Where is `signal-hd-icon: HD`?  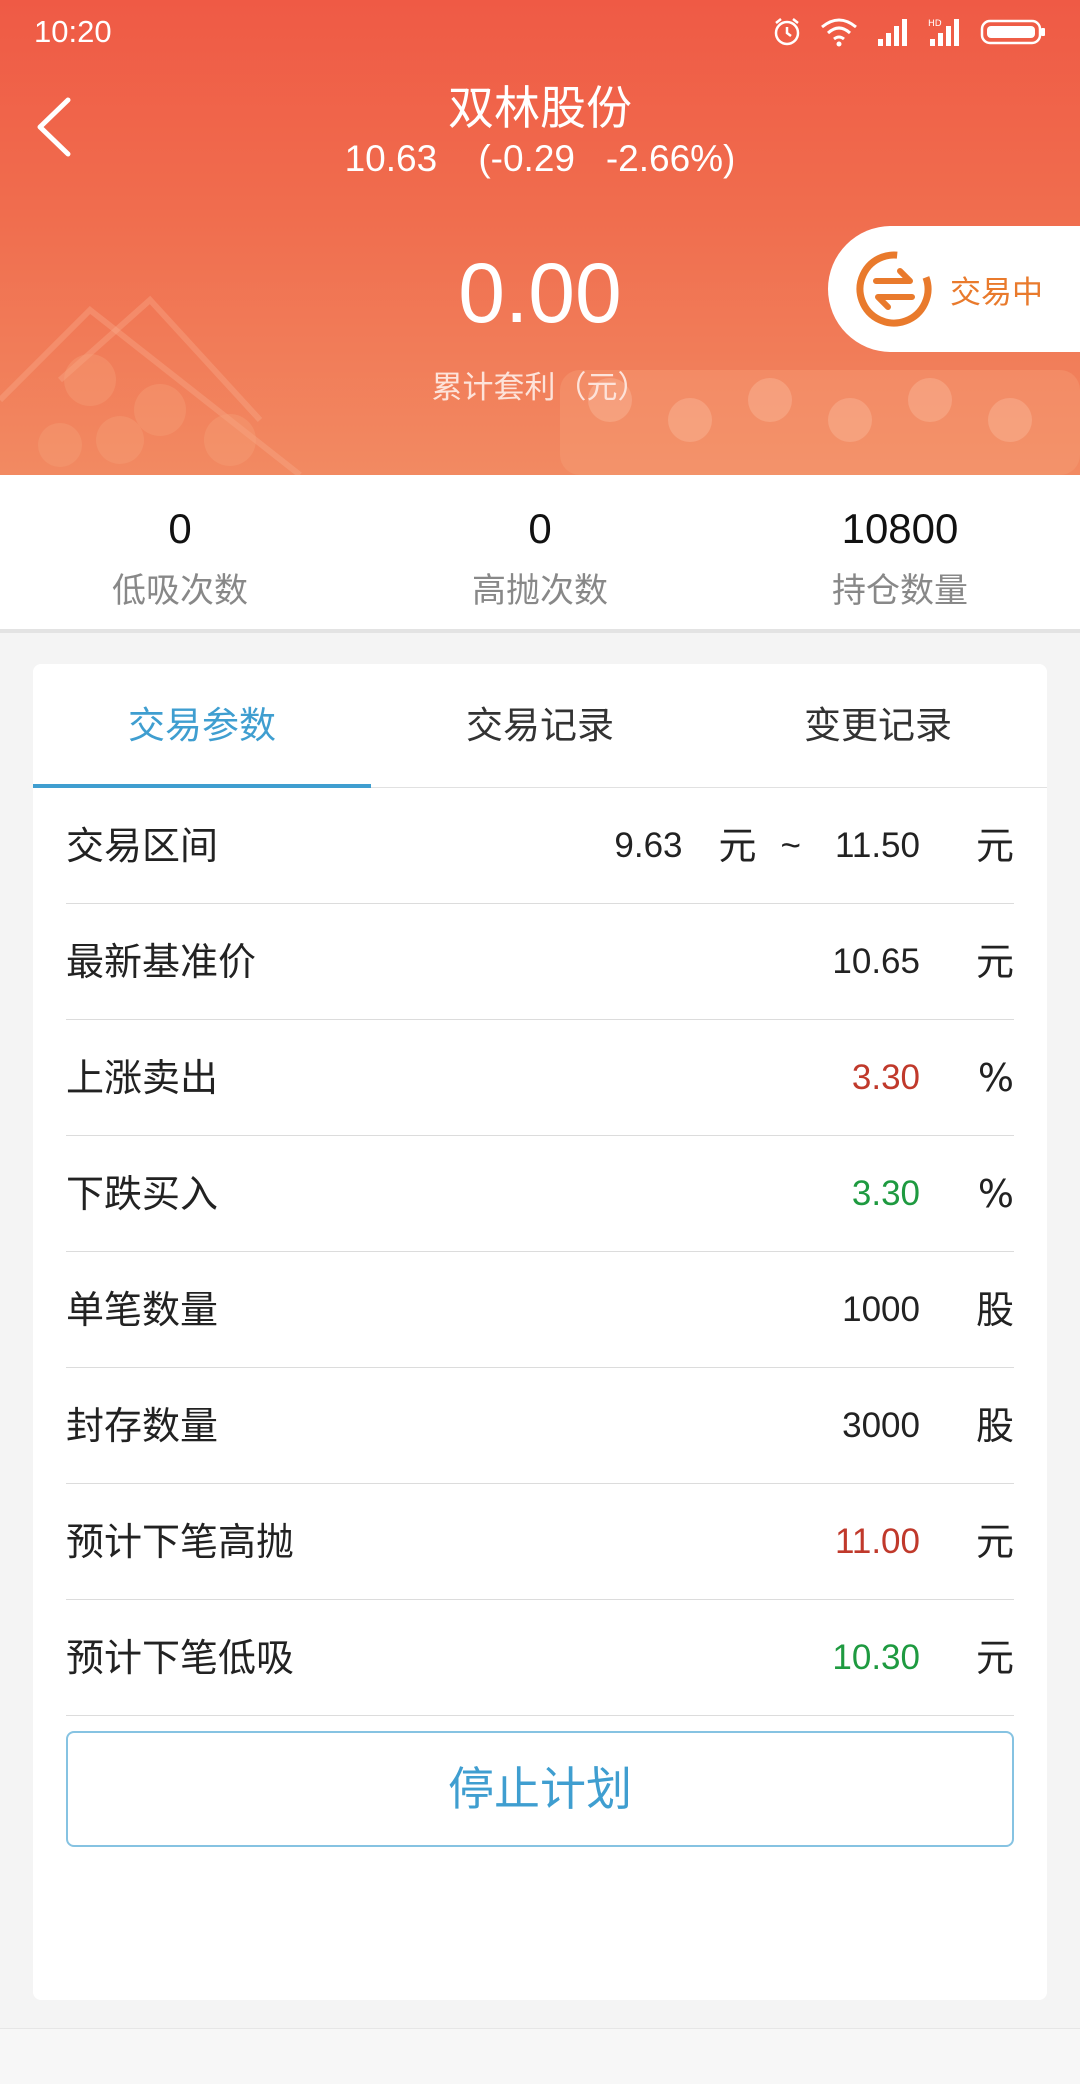
signal-hd-icon: HD is located at coordinates (943, 32).